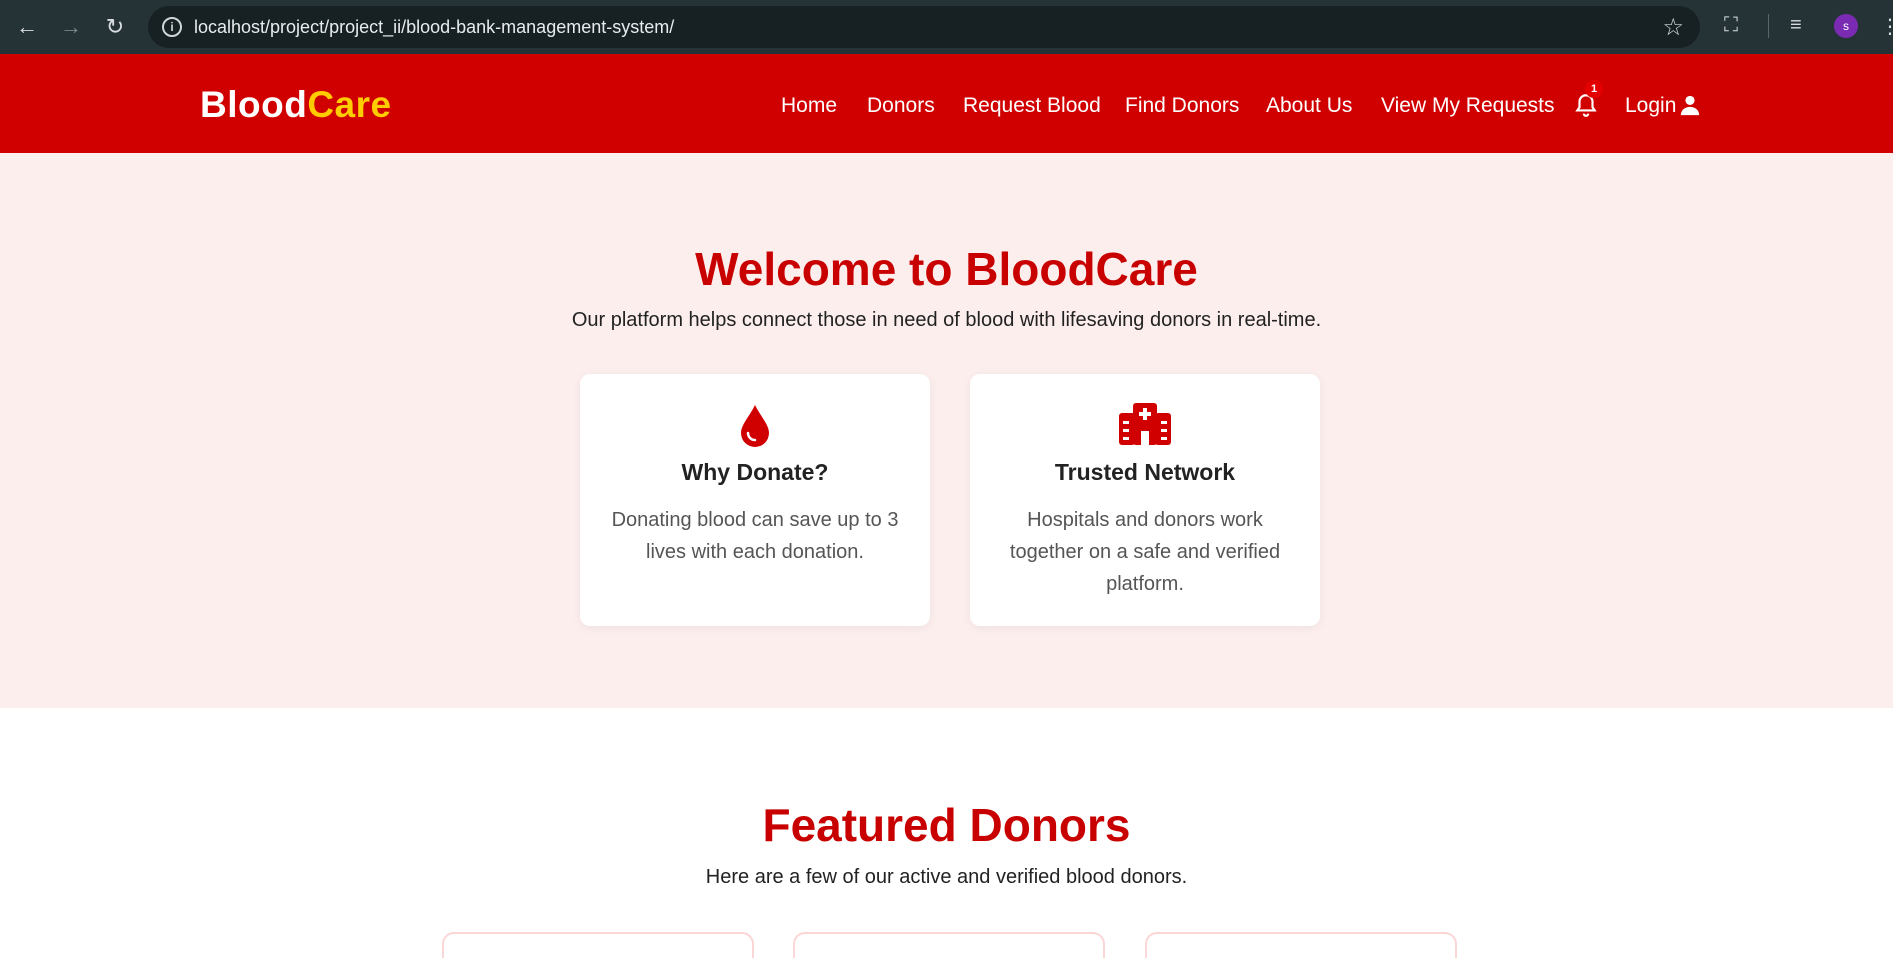  I want to click on site-info-icon: i, so click(172, 27).